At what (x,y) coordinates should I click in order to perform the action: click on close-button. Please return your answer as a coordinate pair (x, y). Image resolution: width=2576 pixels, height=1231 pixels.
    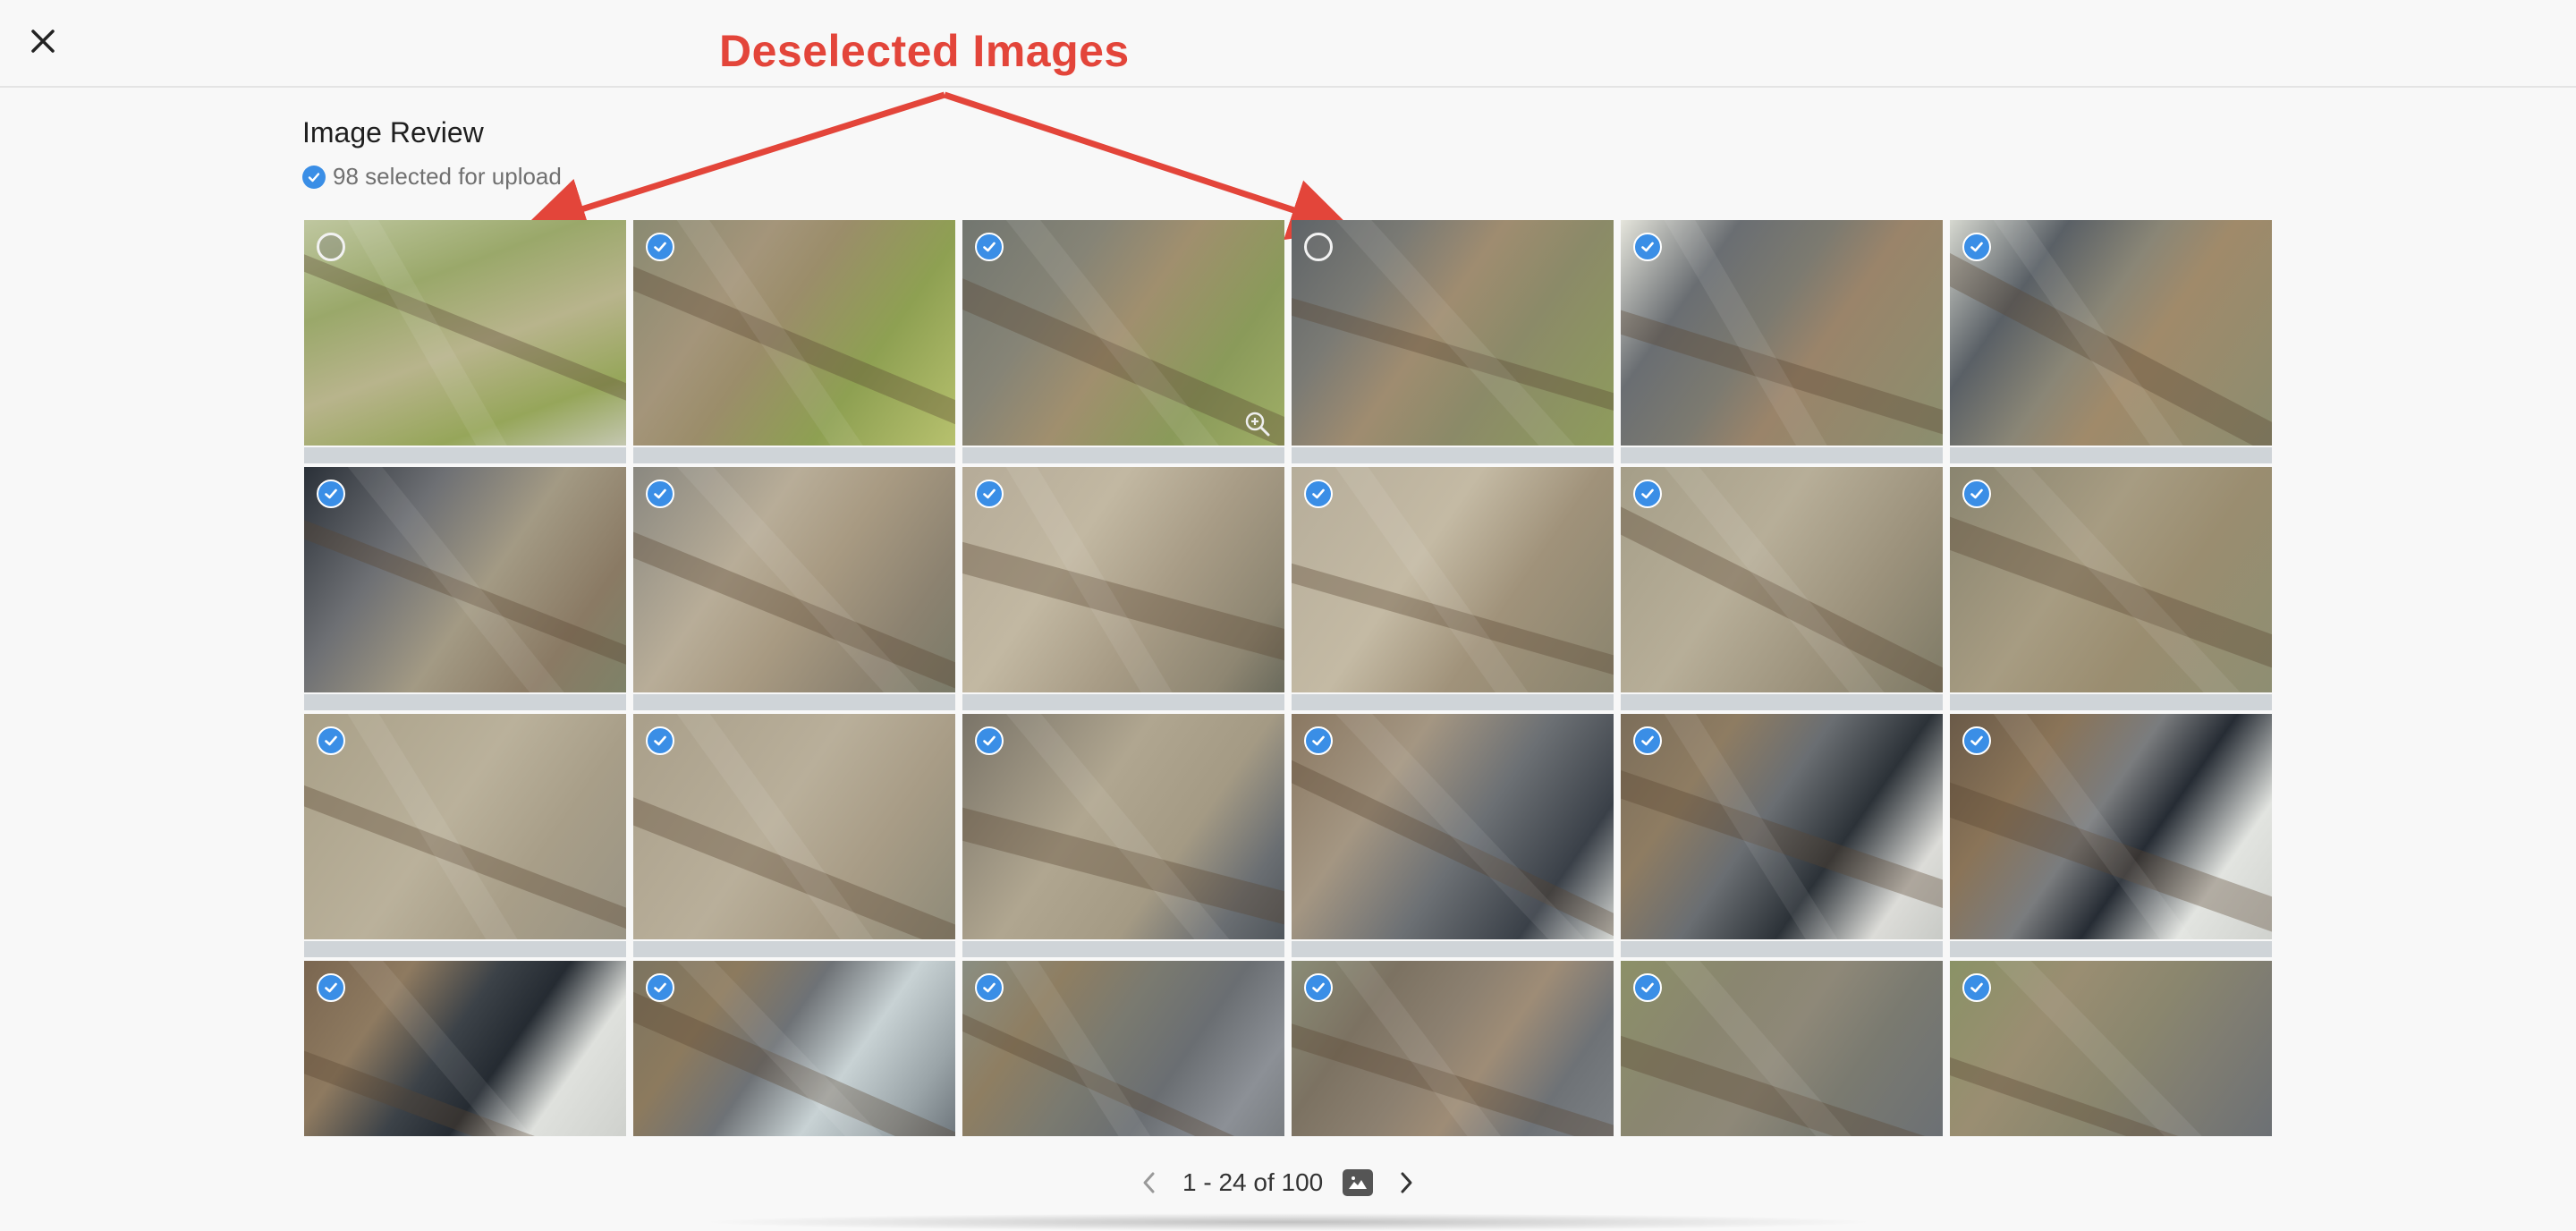
    Looking at the image, I should click on (43, 41).